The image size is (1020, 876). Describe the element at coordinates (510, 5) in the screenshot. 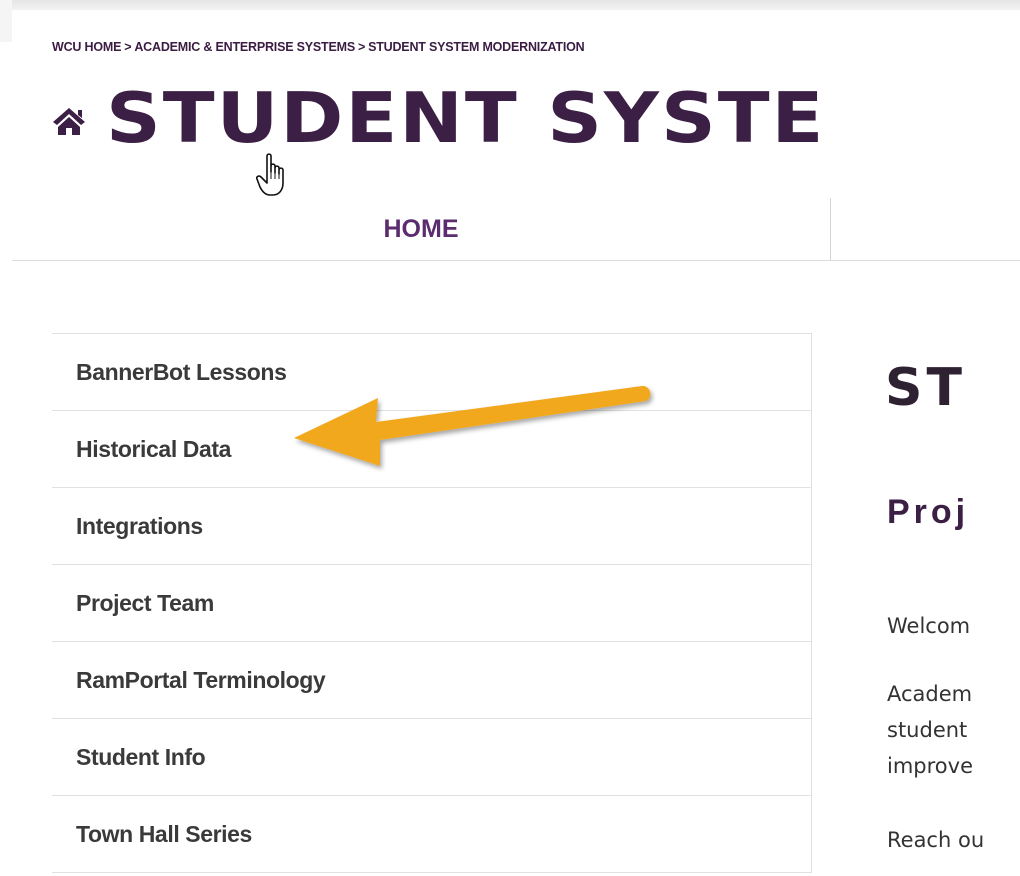

I see `browser-top-edge` at that location.